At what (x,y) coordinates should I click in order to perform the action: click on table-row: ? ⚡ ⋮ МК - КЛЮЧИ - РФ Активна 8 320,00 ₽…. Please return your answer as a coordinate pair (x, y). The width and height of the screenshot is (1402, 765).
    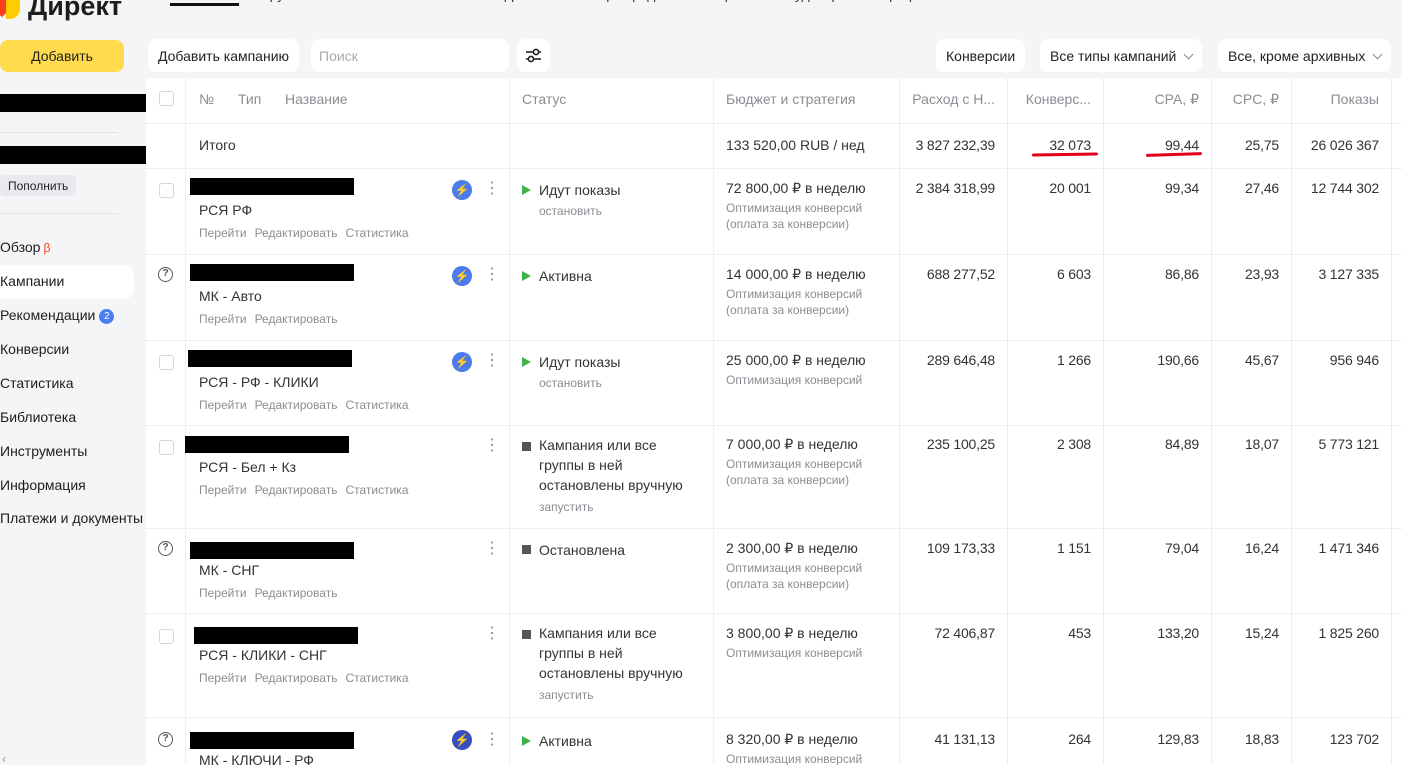
    Looking at the image, I should click on (774, 741).